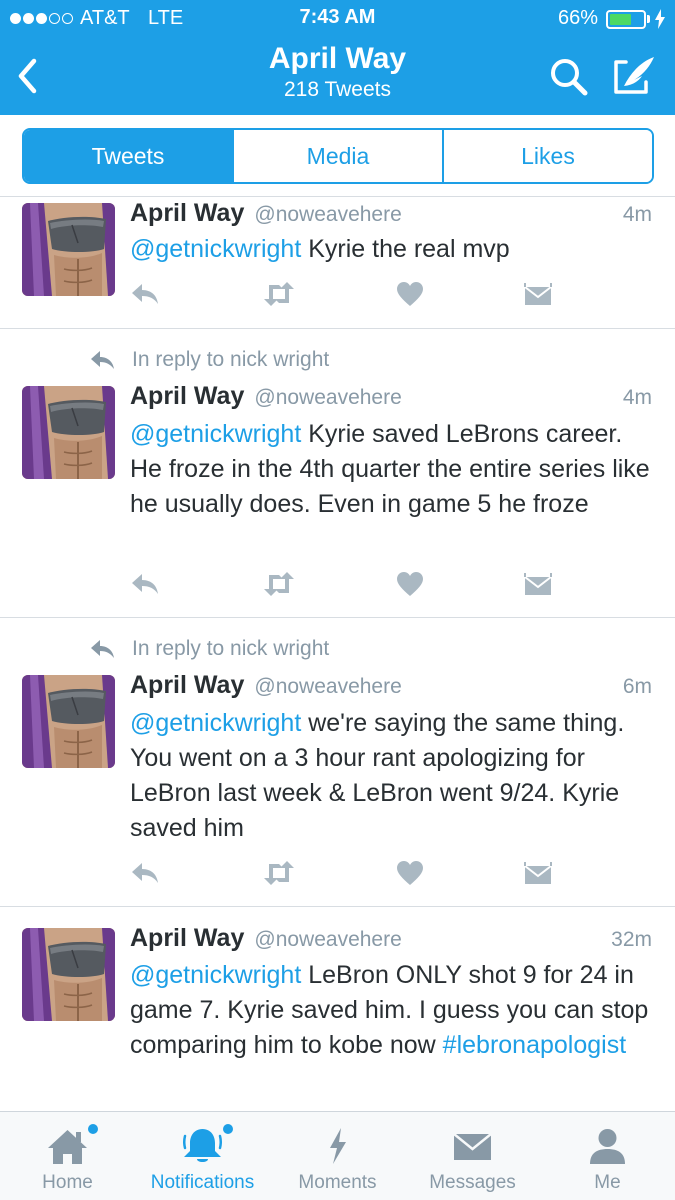  I want to click on battery-icon, so click(626, 19).